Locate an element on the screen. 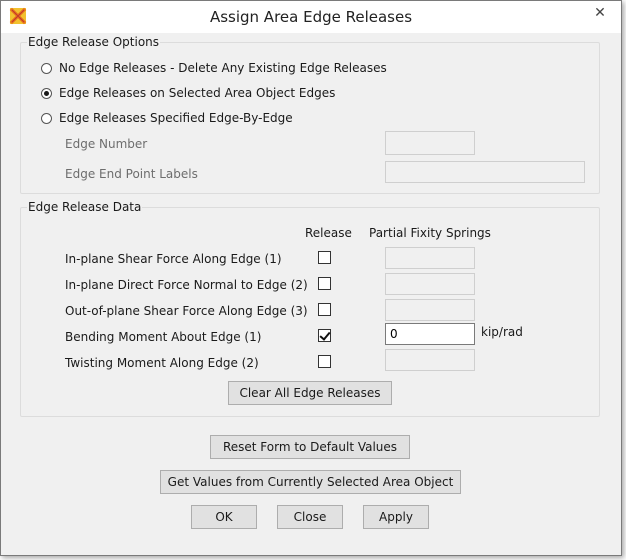  radio-no-edge-releases is located at coordinates (46, 68).